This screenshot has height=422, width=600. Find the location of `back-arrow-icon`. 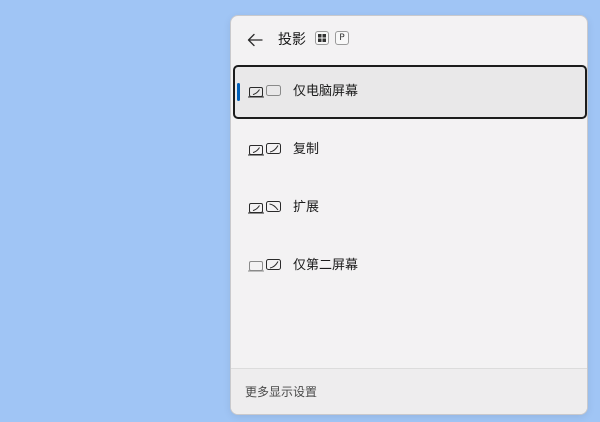

back-arrow-icon is located at coordinates (255, 40).